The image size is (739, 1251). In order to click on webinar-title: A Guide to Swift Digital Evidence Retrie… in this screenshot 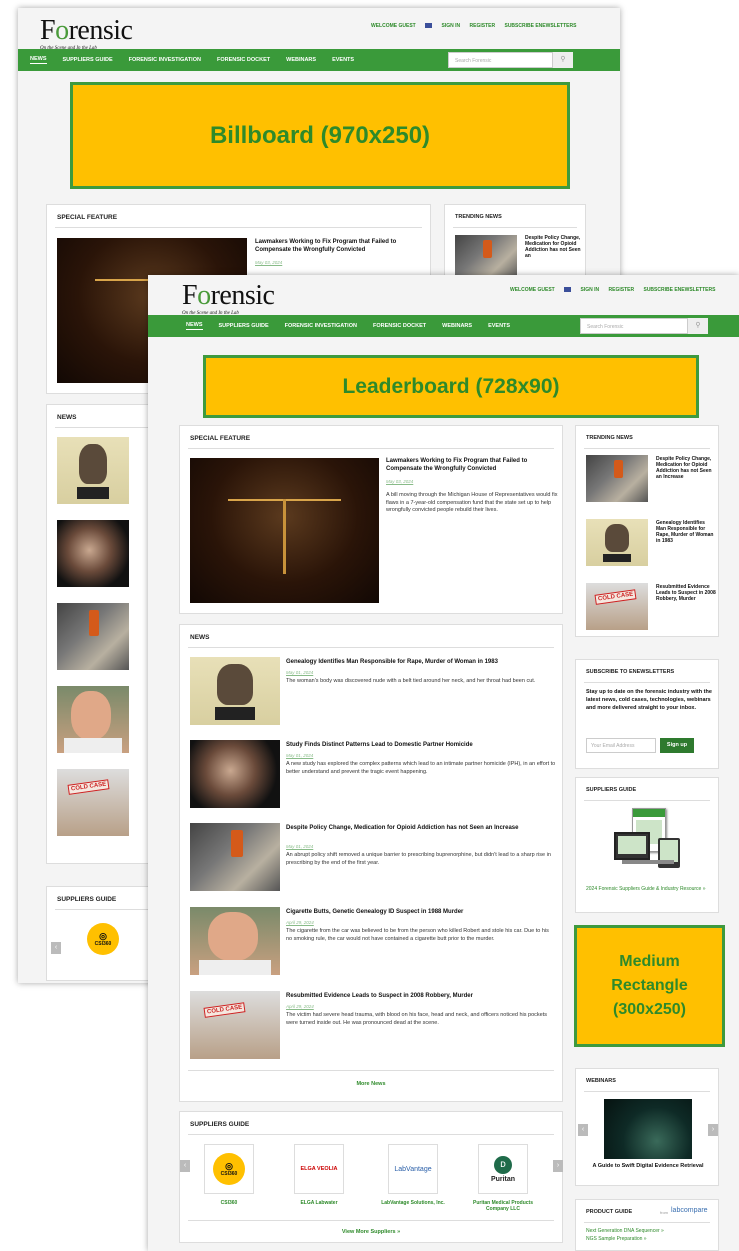, I will do `click(648, 1167)`.